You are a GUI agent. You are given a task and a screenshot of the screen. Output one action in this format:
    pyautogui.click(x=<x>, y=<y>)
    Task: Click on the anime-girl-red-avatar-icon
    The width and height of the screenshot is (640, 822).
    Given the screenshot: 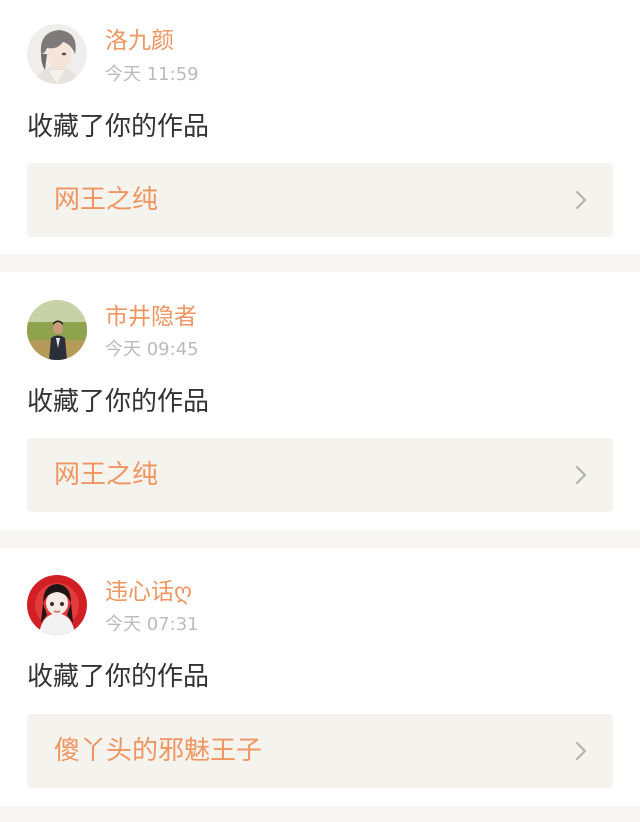 What is the action you would take?
    pyautogui.click(x=57, y=605)
    